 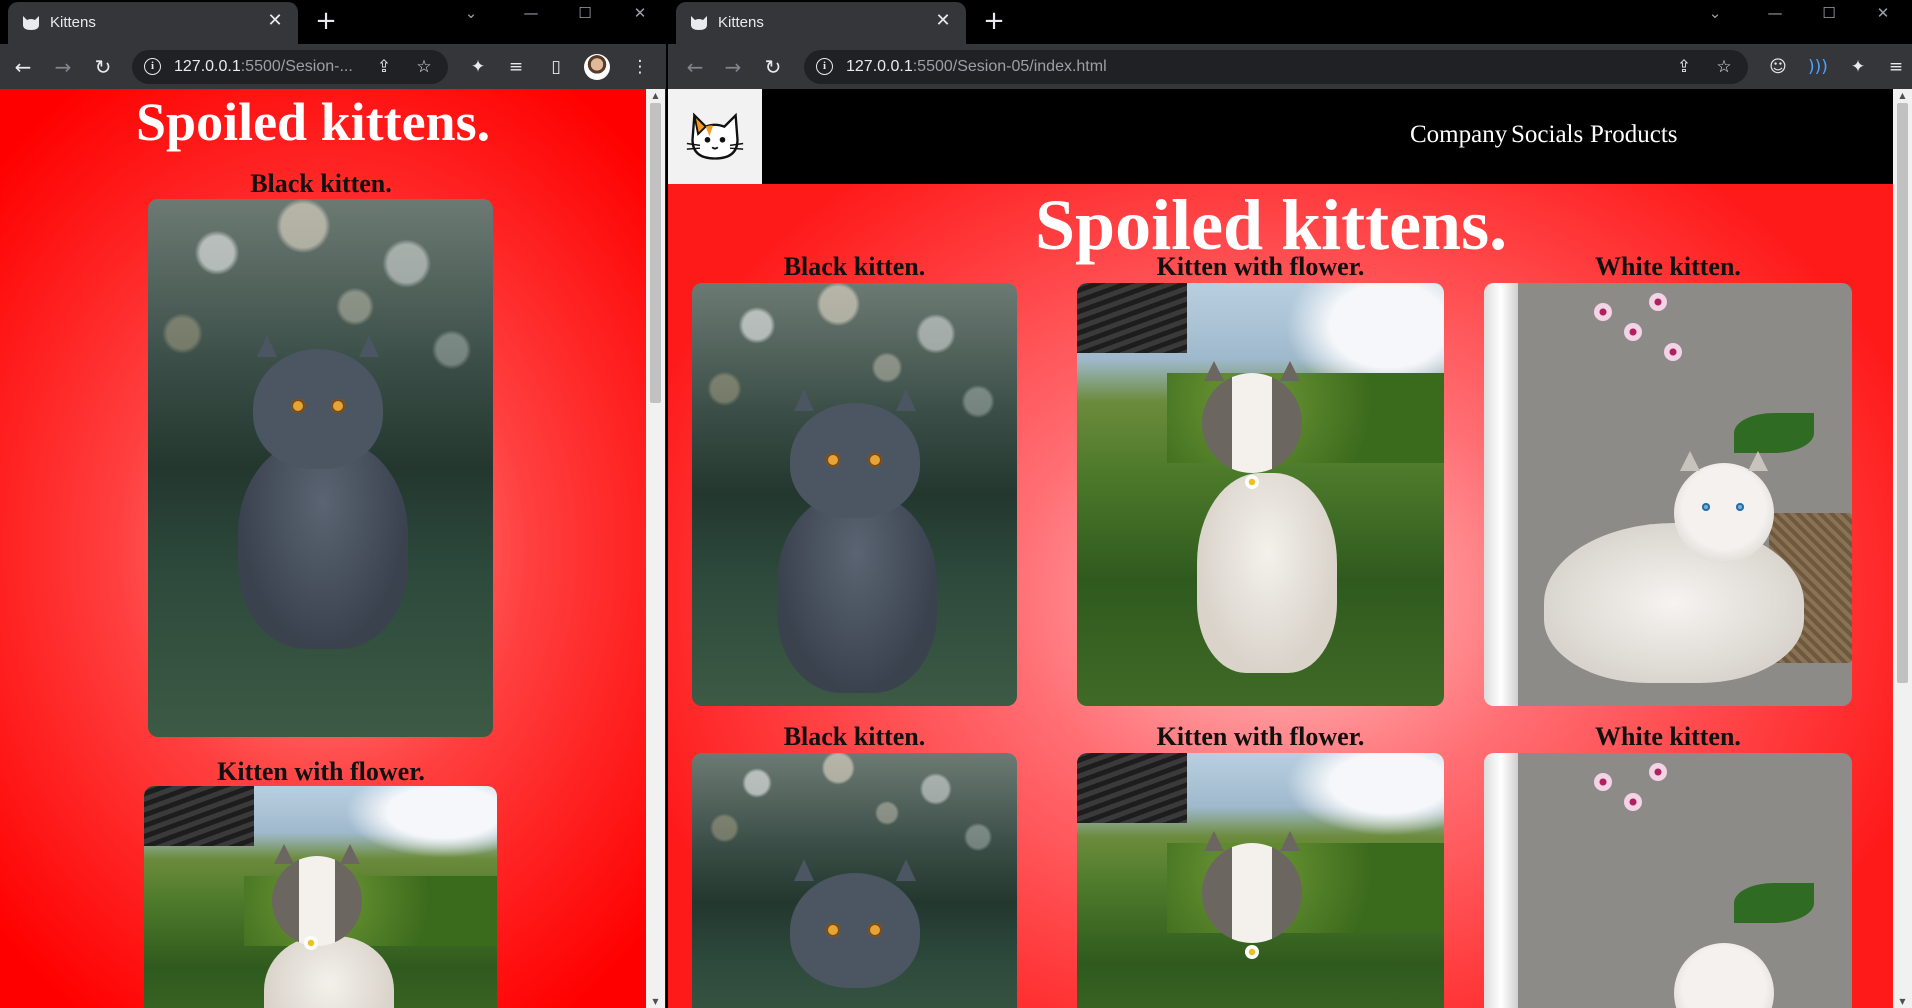 What do you see at coordinates (854, 736) in the screenshot?
I see `card-caption: Black kitten.` at bounding box center [854, 736].